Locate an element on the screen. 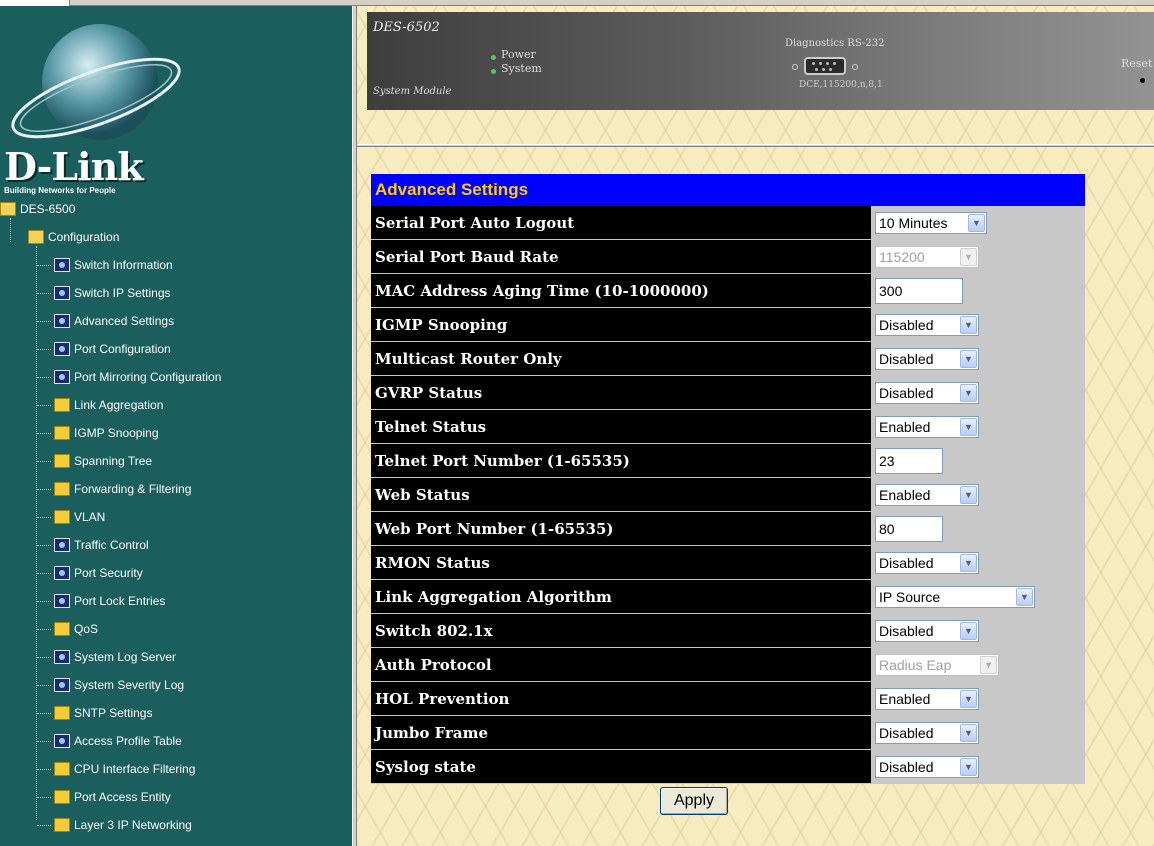 This screenshot has height=846, width=1154. nav-item-qos: QoS is located at coordinates (76, 629).